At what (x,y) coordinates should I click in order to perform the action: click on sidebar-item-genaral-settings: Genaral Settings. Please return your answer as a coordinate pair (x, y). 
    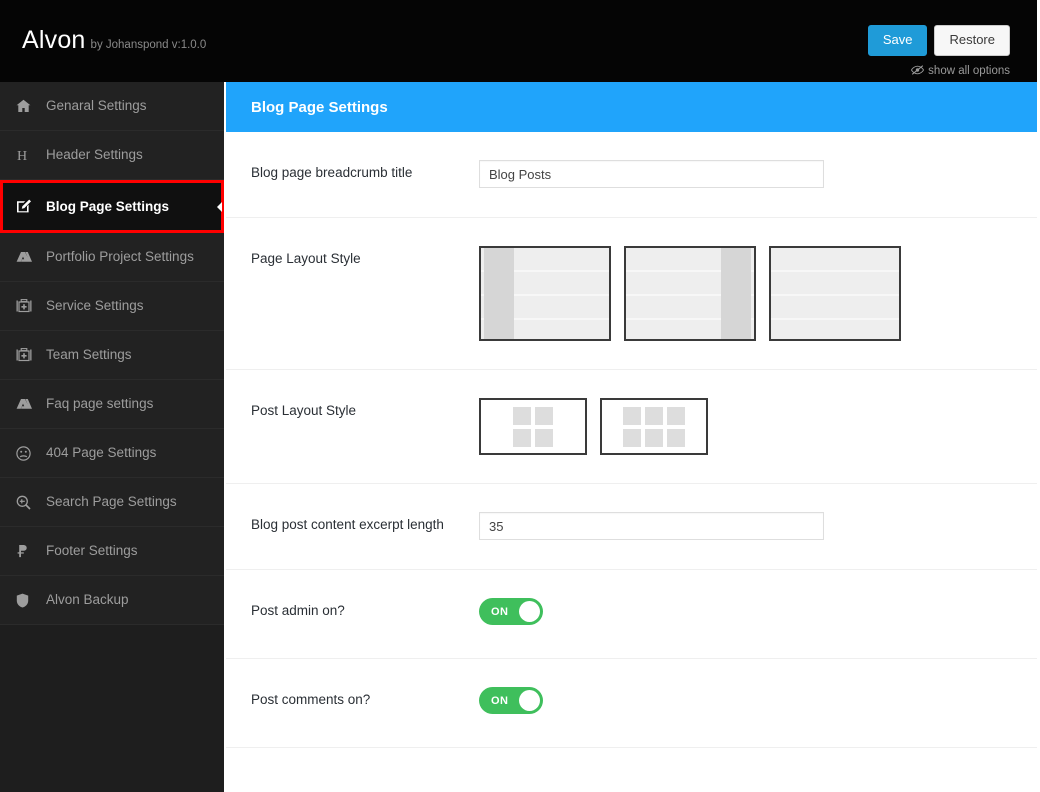
    Looking at the image, I should click on (112, 106).